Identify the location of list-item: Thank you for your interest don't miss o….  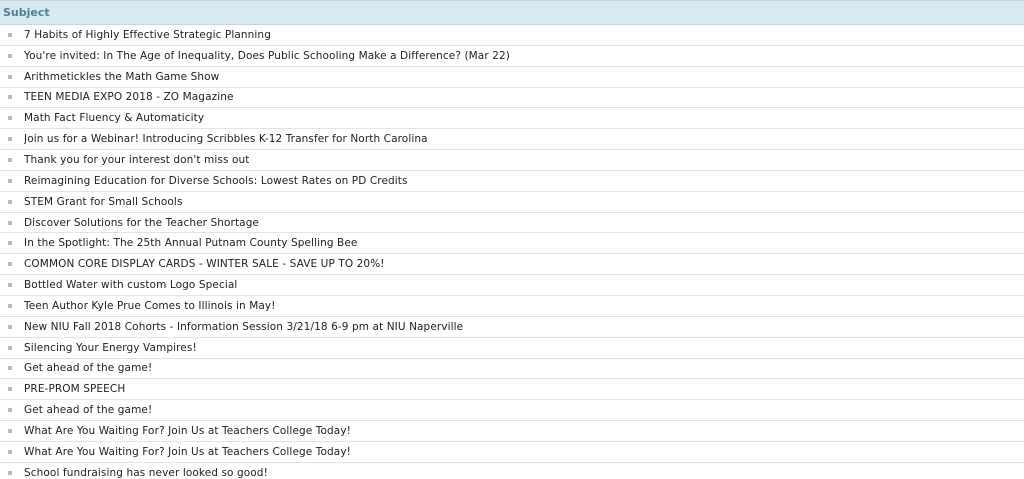
(512, 160).